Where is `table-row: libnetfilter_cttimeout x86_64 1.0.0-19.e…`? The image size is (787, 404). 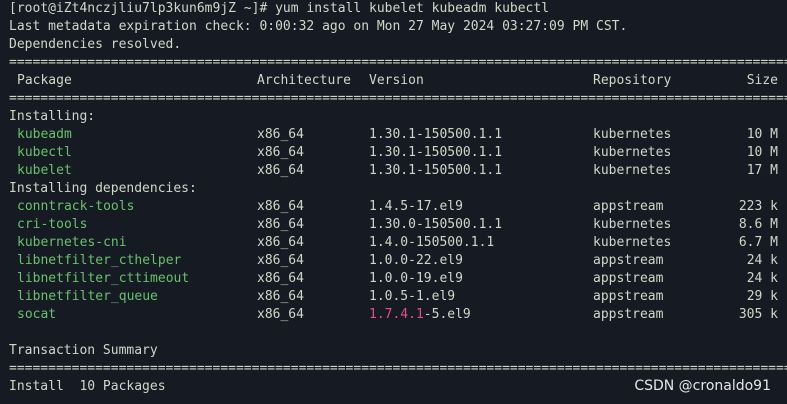 table-row: libnetfilter_cttimeout x86_64 1.0.0-19.e… is located at coordinates (397, 278).